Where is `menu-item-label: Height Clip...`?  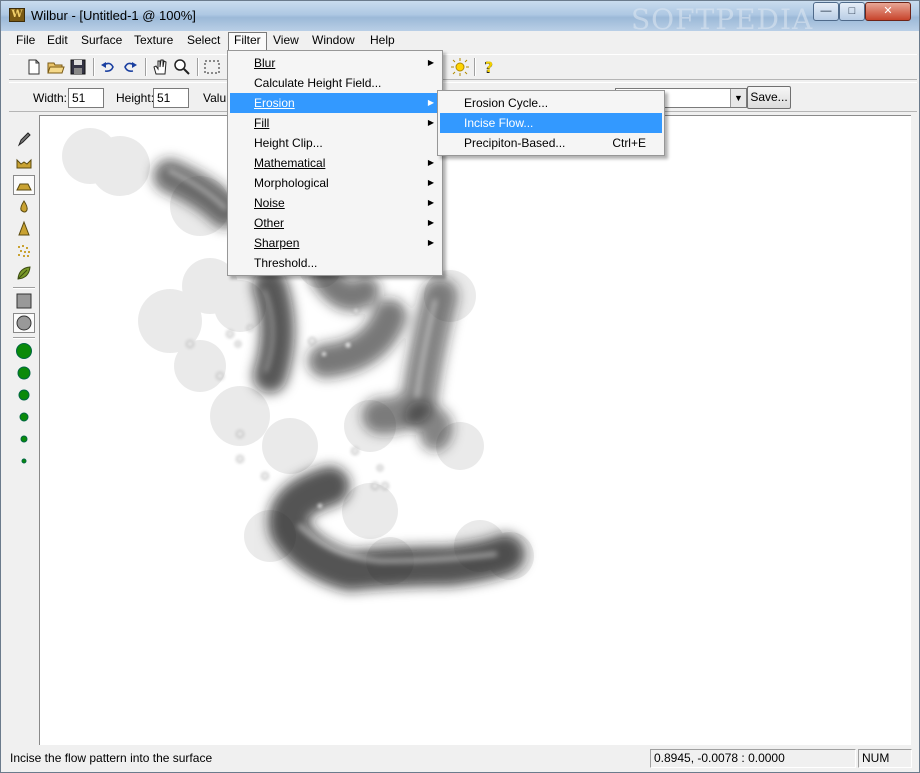
menu-item-label: Height Clip... is located at coordinates (288, 143).